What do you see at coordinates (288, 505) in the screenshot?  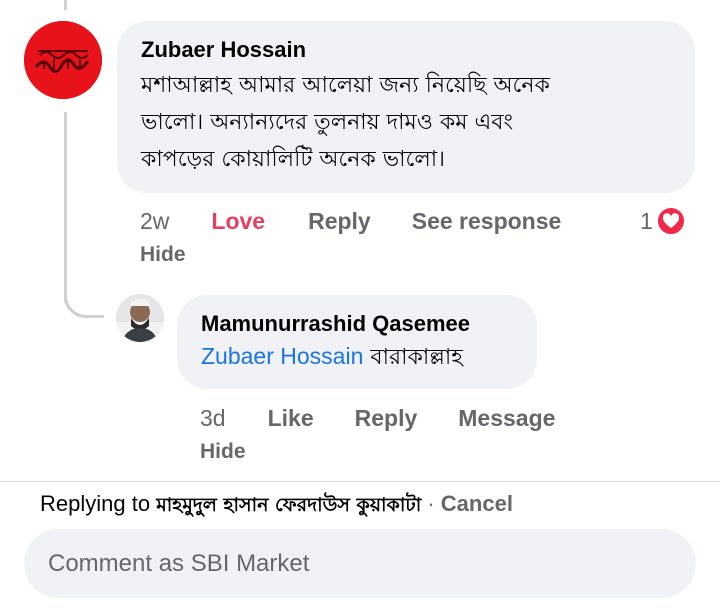 I see `reply-target-name: মাহমুদুল হাসান ফেরদাউস কুয়াকাটা` at bounding box center [288, 505].